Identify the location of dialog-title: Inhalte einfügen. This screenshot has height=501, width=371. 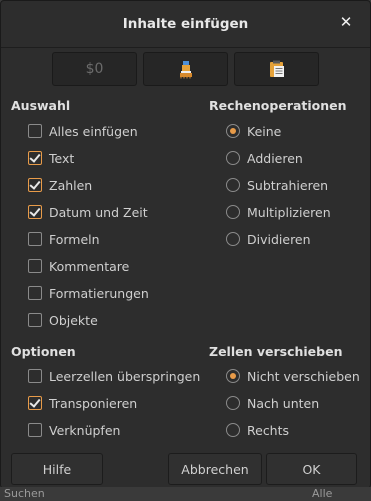
(185, 24).